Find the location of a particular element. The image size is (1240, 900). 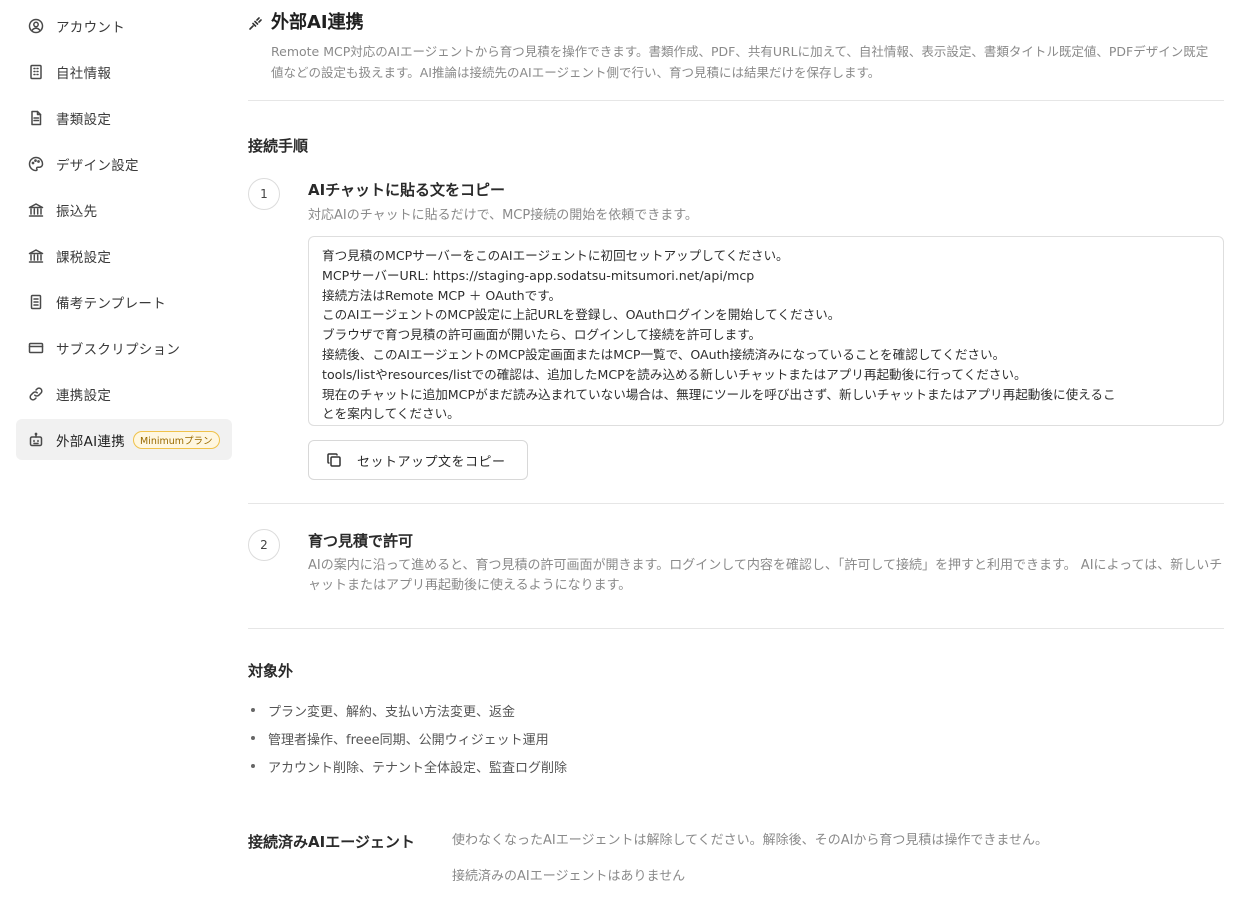

step-number: 1 is located at coordinates (264, 194).